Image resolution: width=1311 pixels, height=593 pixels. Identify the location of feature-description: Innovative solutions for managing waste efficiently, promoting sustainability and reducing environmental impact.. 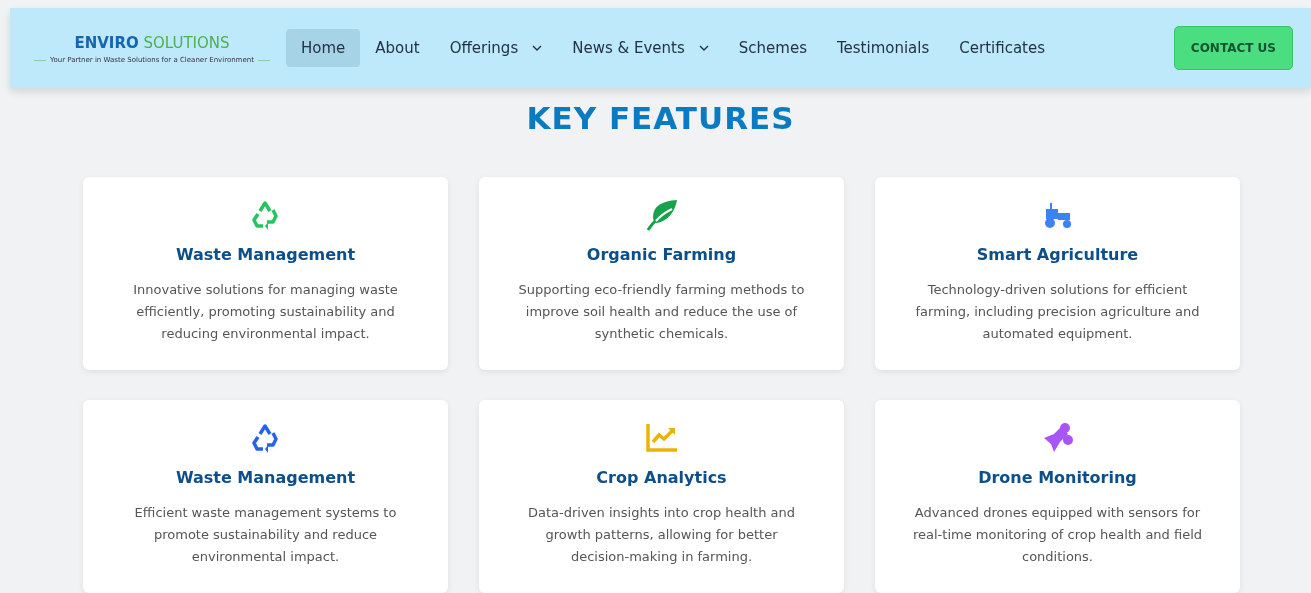
(265, 312).